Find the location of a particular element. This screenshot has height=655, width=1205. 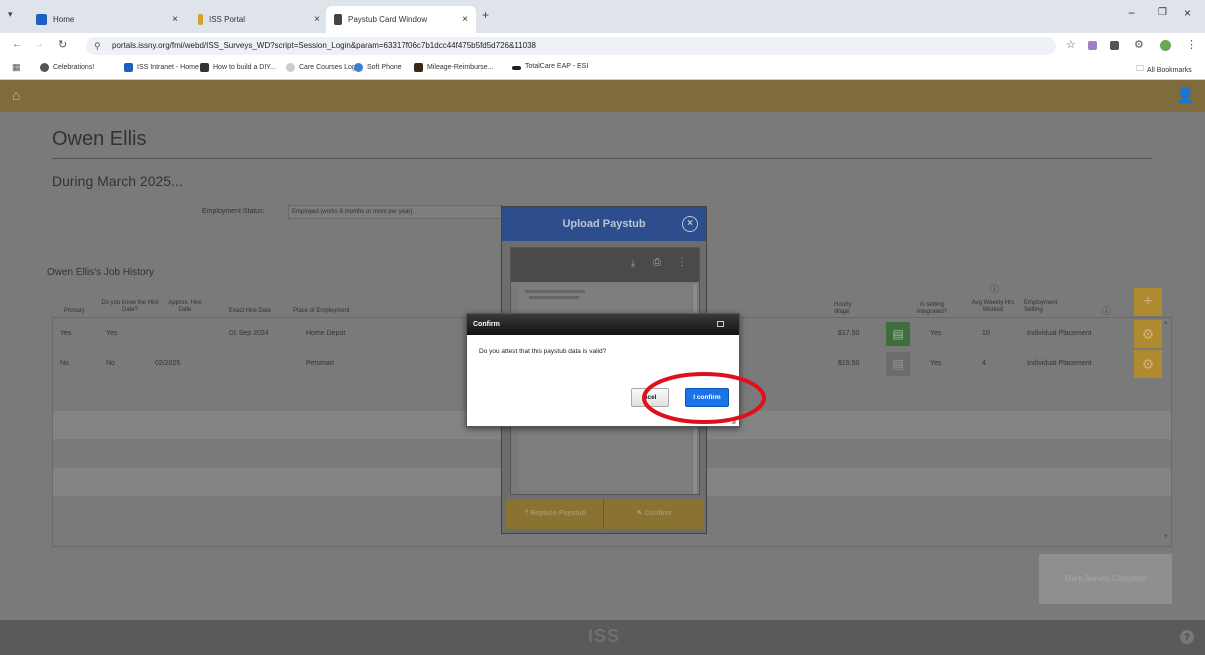

bookmark-star-icon: ☆ is located at coordinates (1071, 44).